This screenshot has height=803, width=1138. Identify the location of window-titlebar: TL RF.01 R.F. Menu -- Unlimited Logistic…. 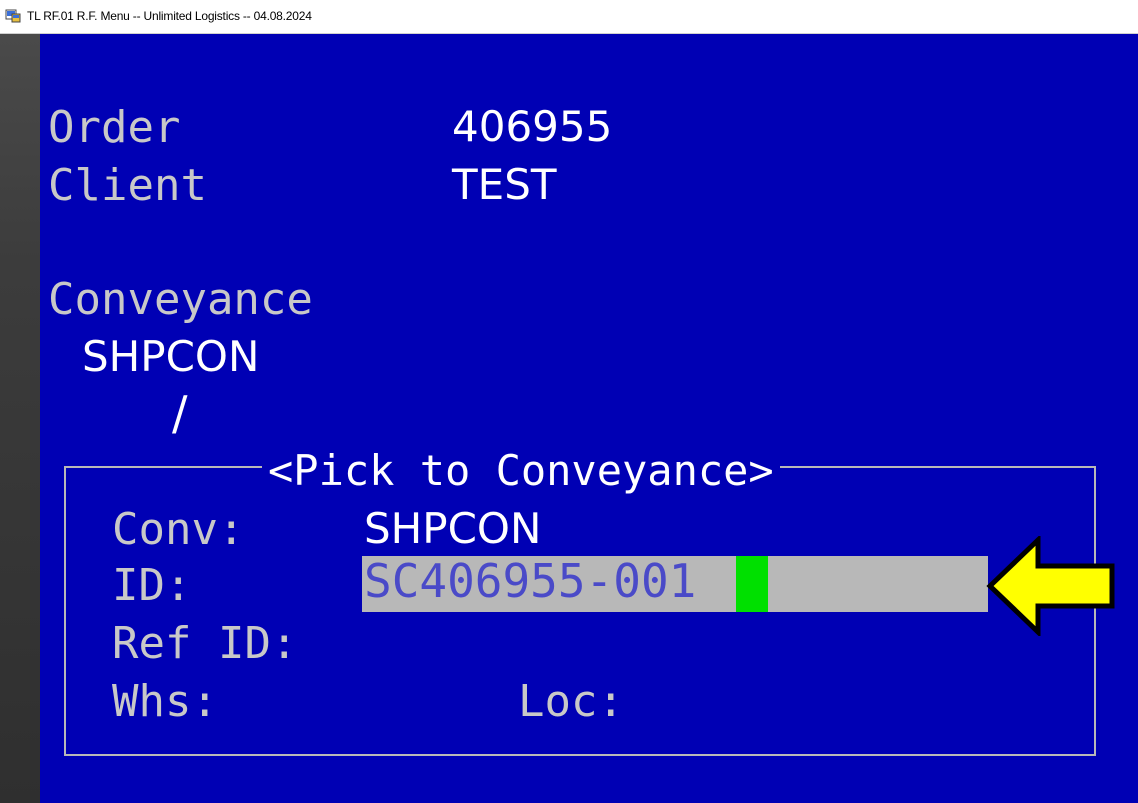
(569, 17).